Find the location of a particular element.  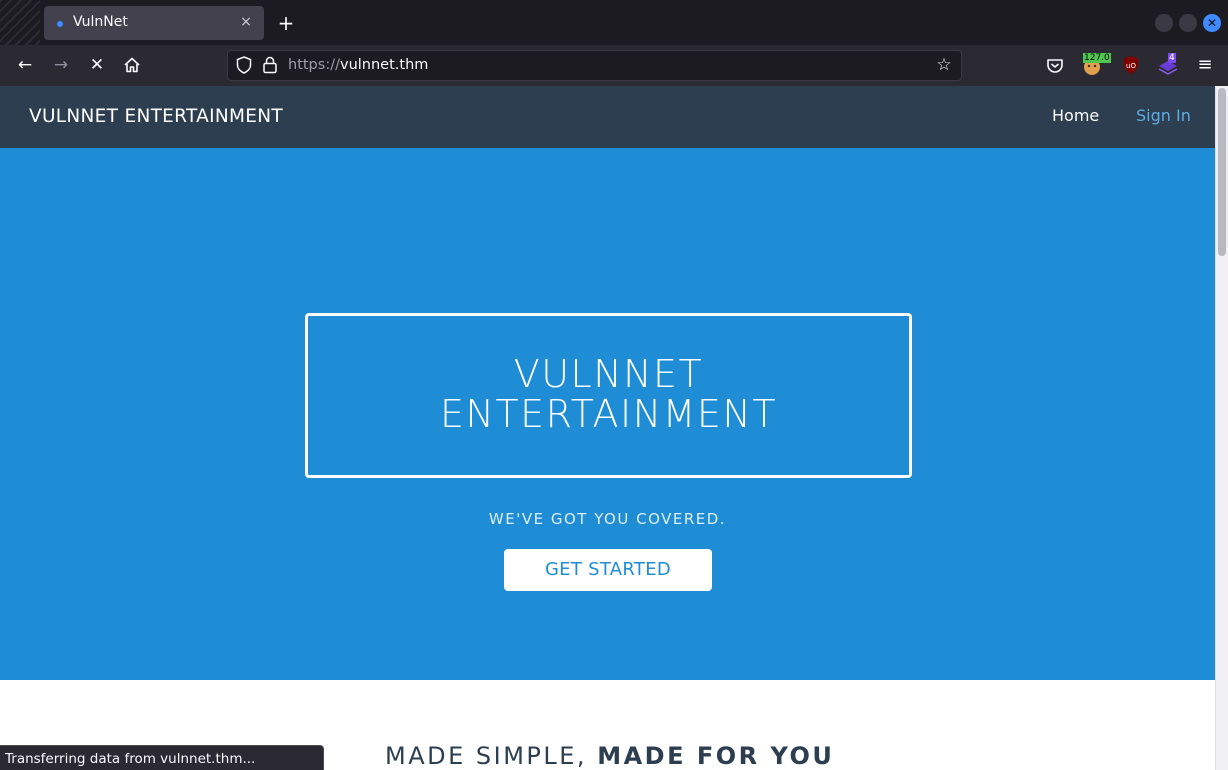

hero-tagline: WE'VE GOT YOU COVERED. is located at coordinates (607, 519).